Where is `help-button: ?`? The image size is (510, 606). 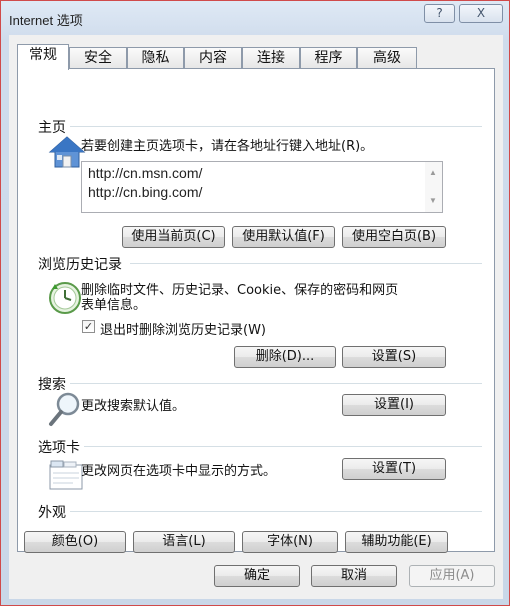
help-button: ? is located at coordinates (439, 13).